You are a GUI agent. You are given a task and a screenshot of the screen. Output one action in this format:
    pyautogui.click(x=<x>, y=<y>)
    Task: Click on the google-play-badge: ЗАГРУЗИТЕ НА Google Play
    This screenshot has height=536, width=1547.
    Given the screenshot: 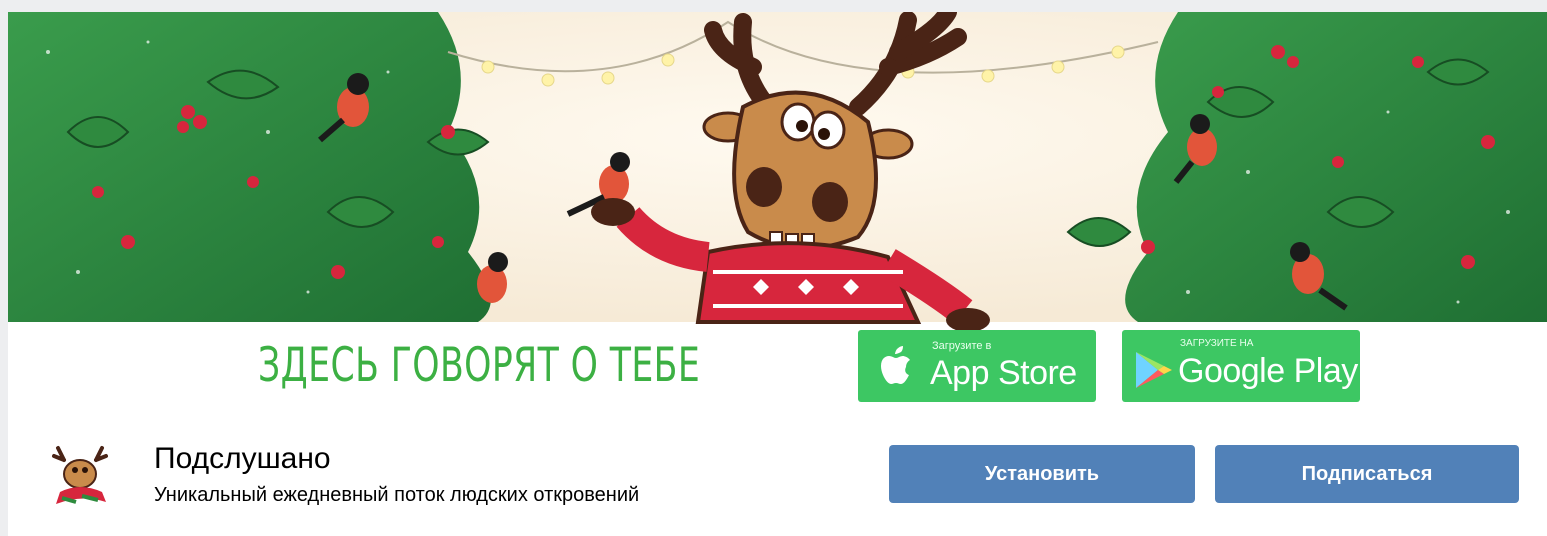 What is the action you would take?
    pyautogui.click(x=1241, y=366)
    